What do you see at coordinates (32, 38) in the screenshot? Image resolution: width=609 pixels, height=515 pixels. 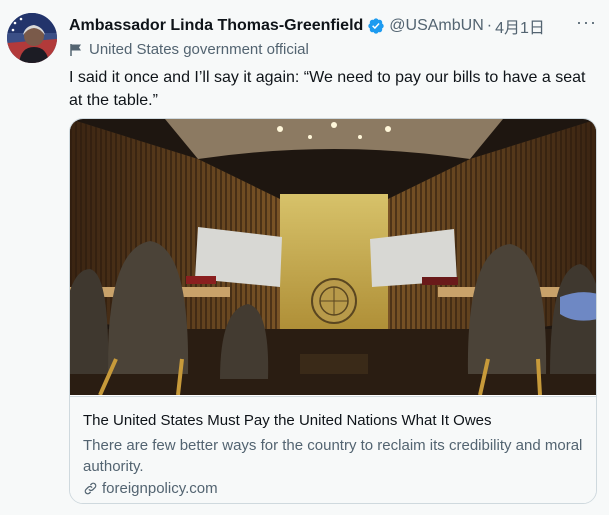 I see `avatar` at bounding box center [32, 38].